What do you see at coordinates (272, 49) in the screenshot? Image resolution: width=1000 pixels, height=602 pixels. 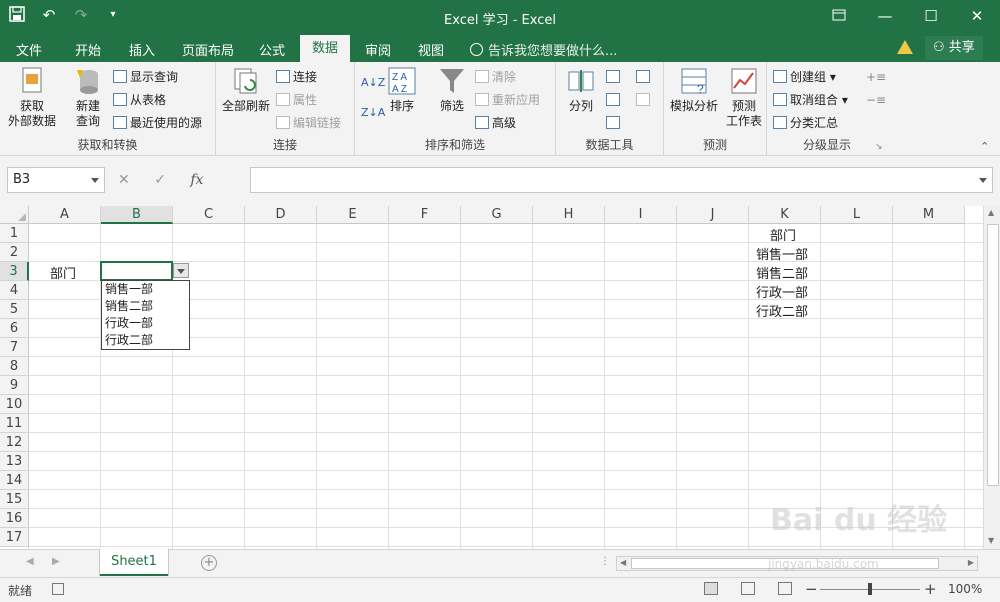 I see `tab-formulas: 公式` at bounding box center [272, 49].